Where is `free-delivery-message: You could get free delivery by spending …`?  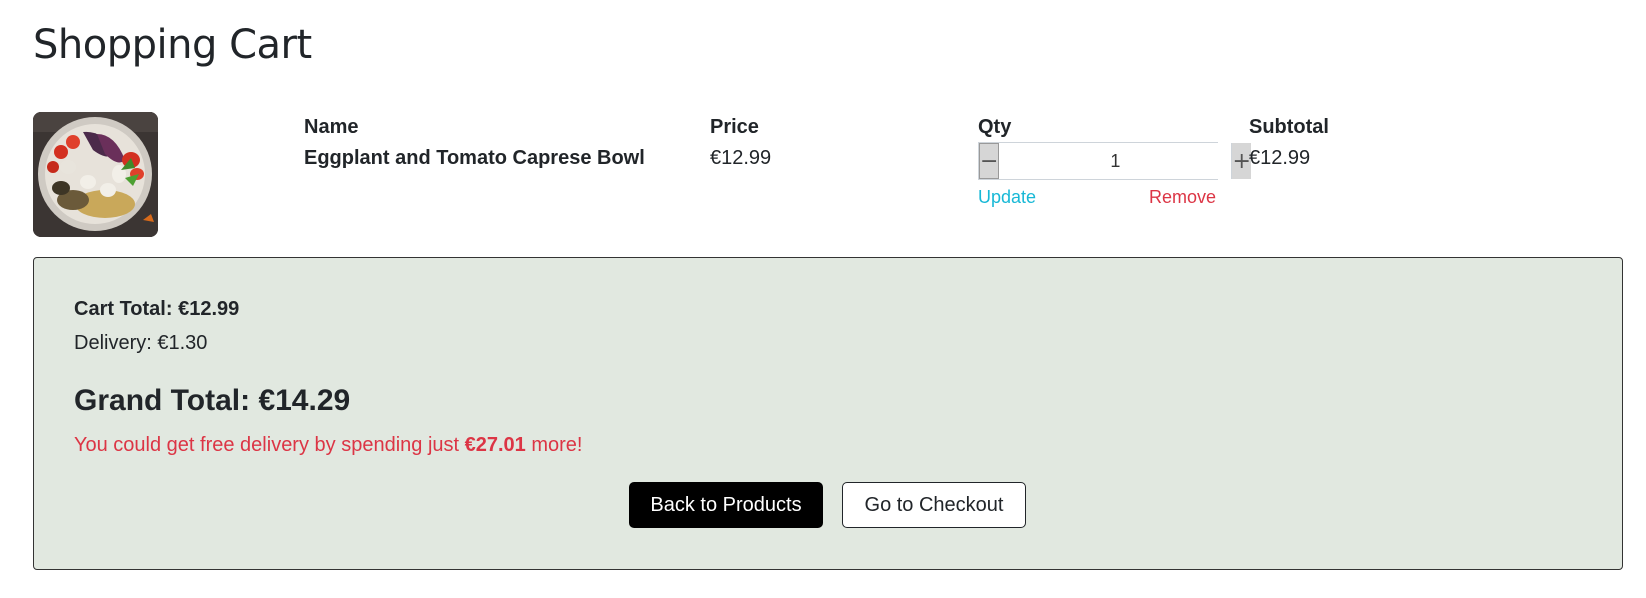 free-delivery-message: You could get free delivery by spending … is located at coordinates (328, 445).